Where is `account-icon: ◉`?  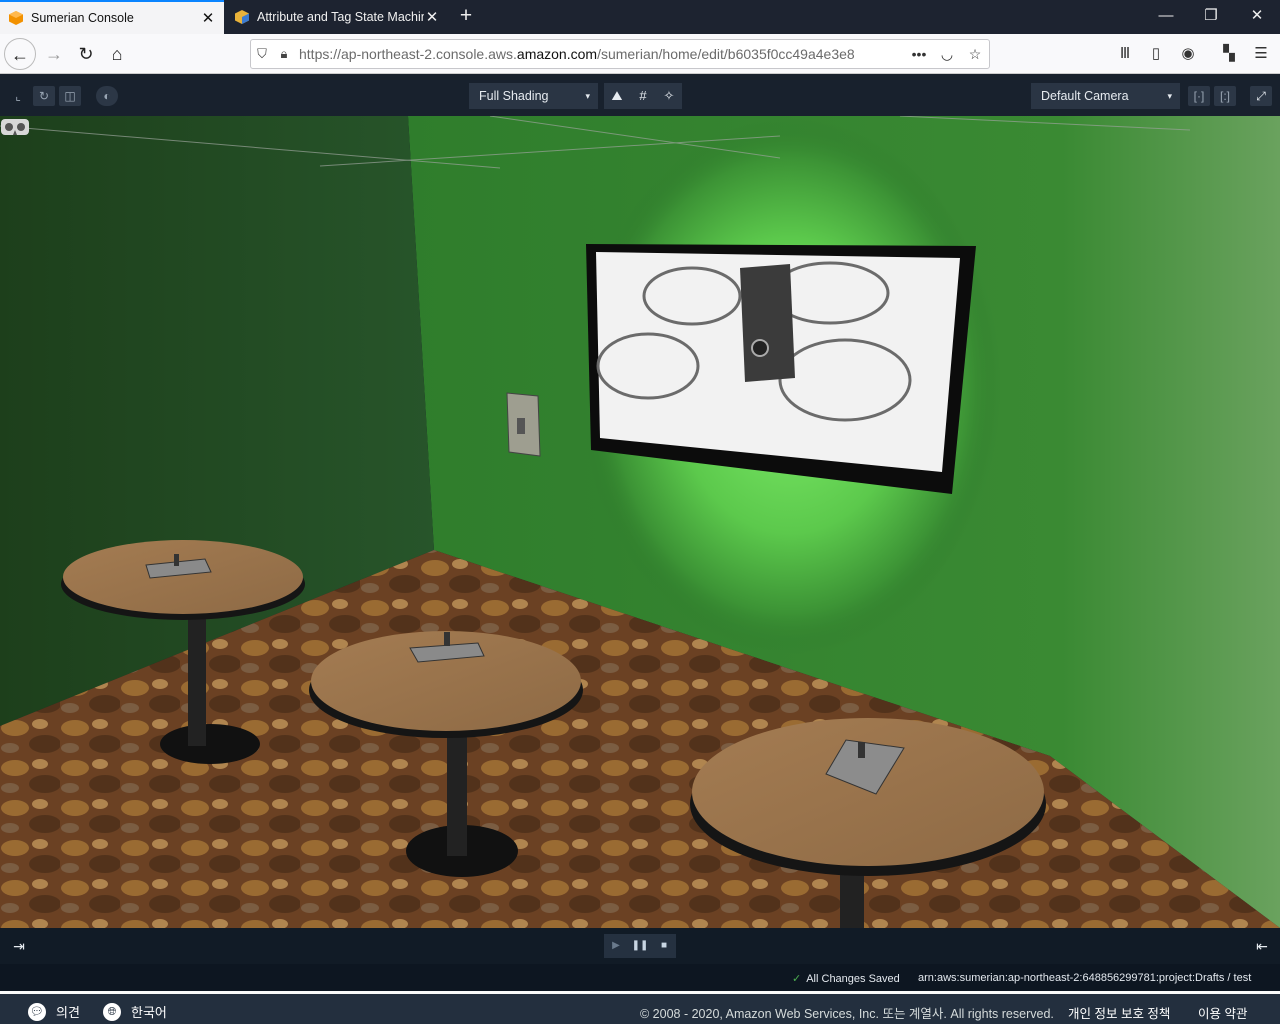 account-icon: ◉ is located at coordinates (1188, 54).